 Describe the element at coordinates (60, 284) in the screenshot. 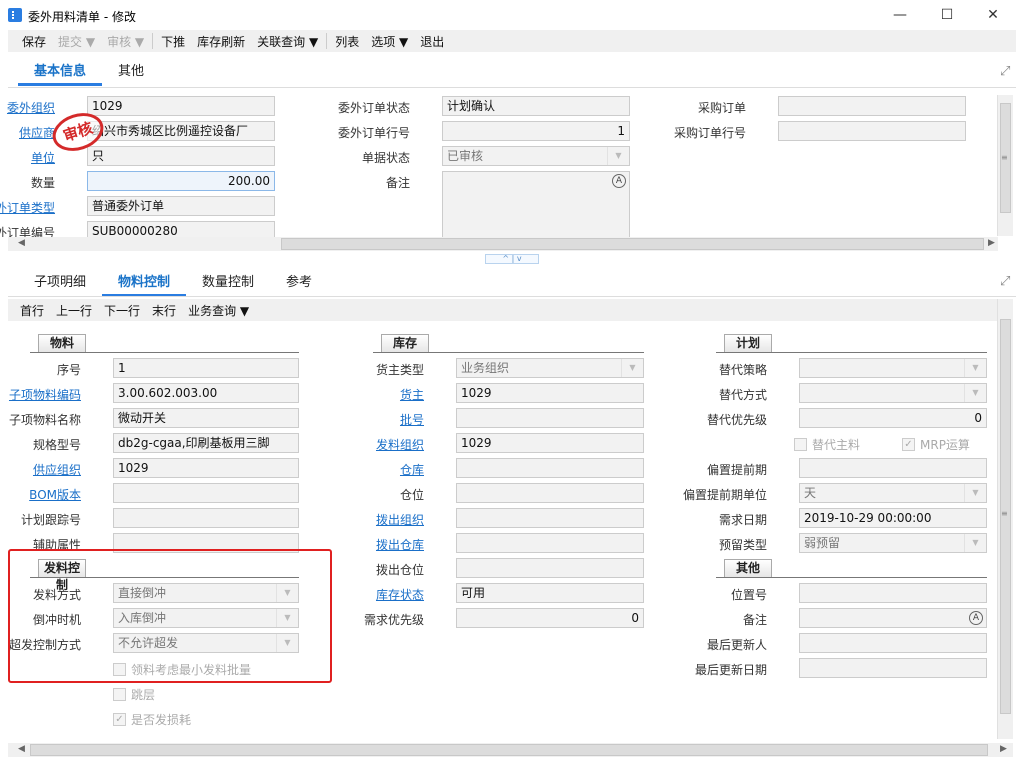

I see `tab-0: 子项明细` at that location.